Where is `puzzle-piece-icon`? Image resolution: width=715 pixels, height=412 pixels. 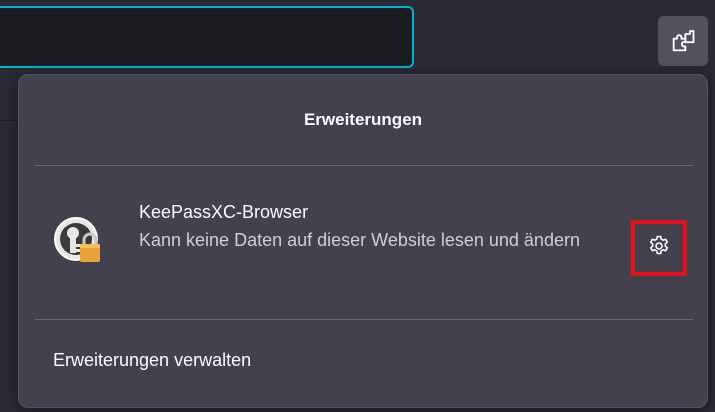
puzzle-piece-icon is located at coordinates (683, 41).